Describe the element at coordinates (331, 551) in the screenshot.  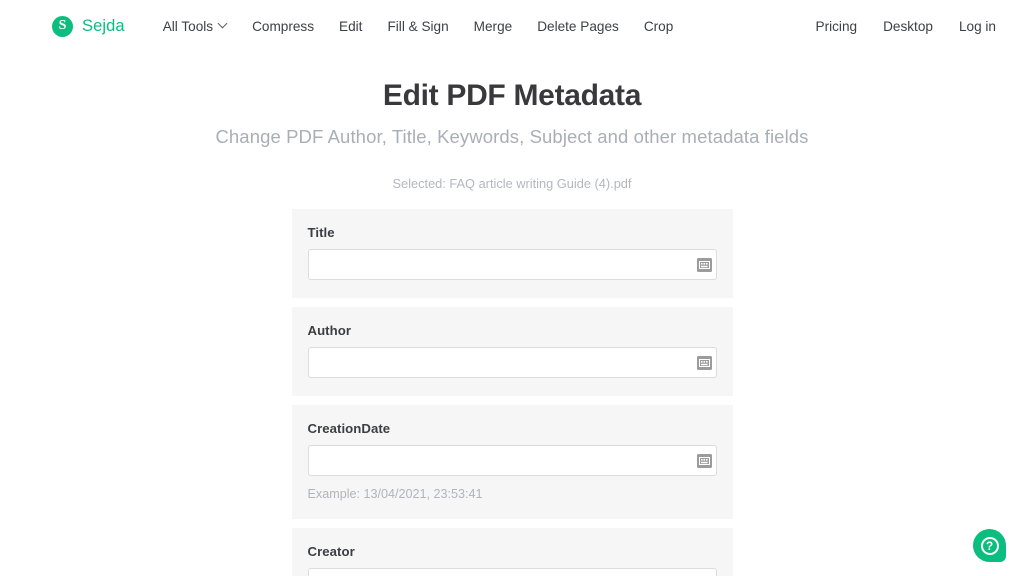
I see `field-label-creator: Creator` at that location.